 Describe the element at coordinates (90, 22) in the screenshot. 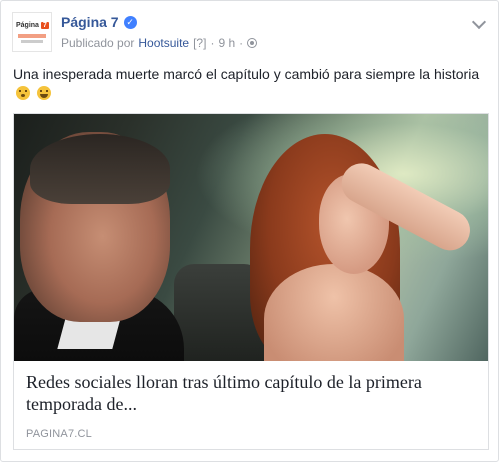

I see `page-name-link: Página 7` at that location.